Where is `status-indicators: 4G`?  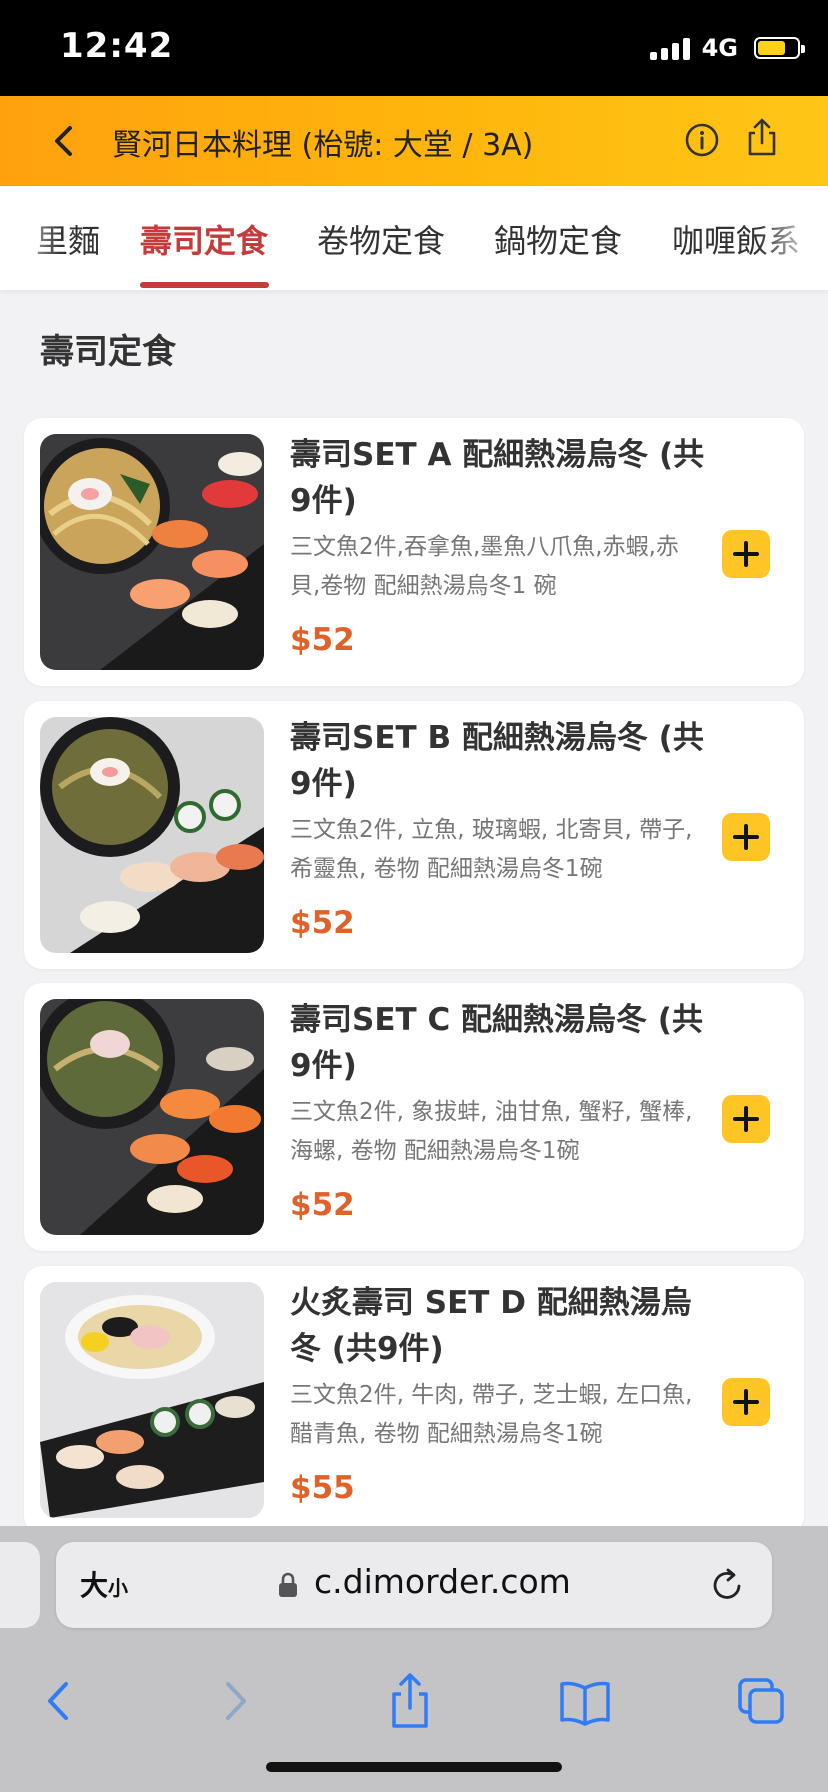
status-indicators: 4G is located at coordinates (727, 48).